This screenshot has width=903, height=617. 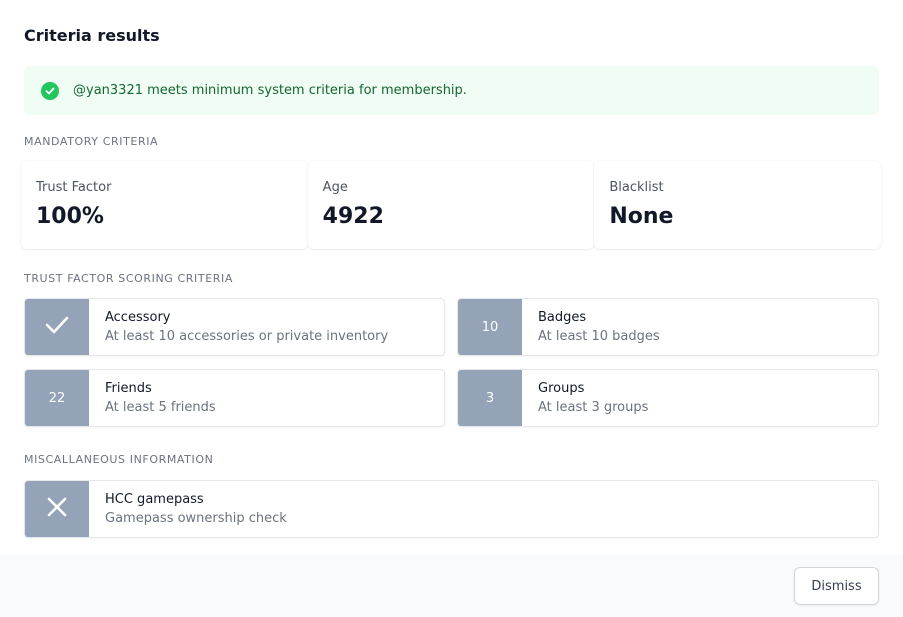 What do you see at coordinates (641, 216) in the screenshot?
I see `stat-value: None` at bounding box center [641, 216].